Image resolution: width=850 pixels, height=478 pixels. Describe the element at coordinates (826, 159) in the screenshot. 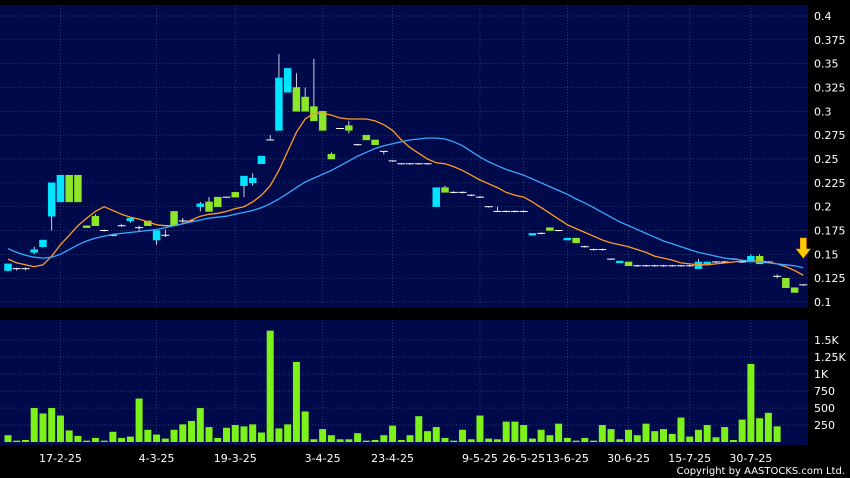

I see `price-tick-label: 0.25` at that location.